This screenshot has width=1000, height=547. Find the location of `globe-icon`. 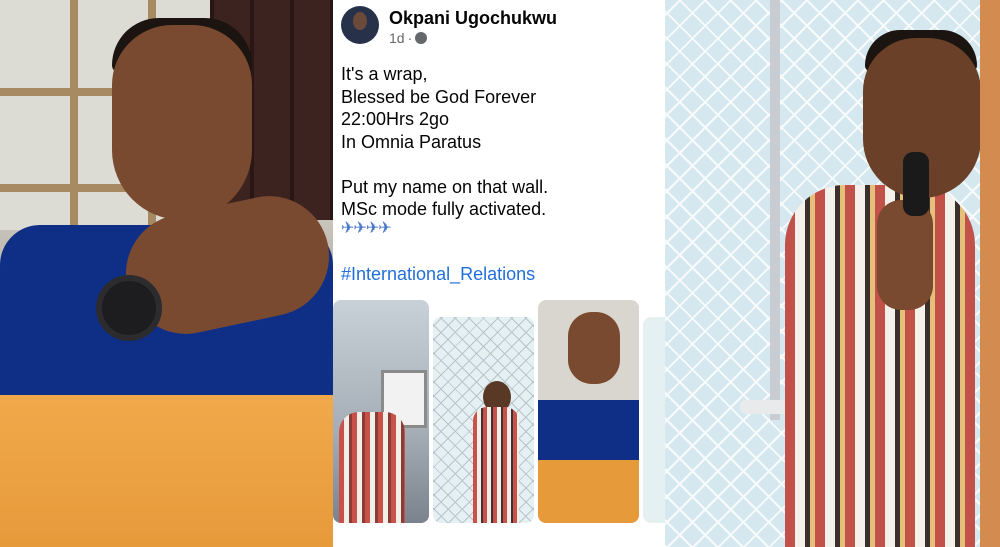

globe-icon is located at coordinates (421, 38).